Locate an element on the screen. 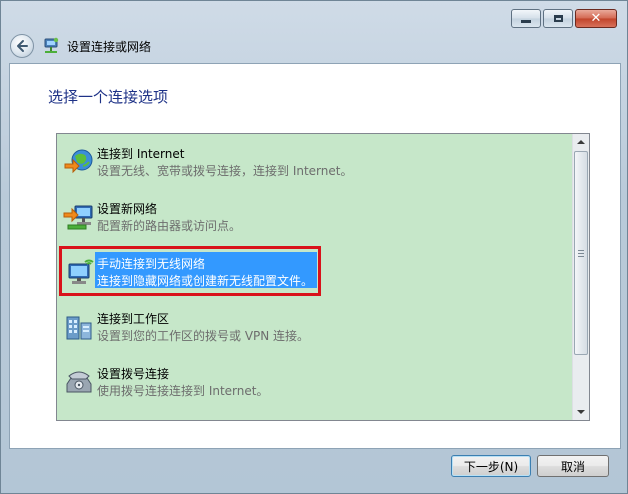  caption-buttons: ✕ is located at coordinates (564, 18).